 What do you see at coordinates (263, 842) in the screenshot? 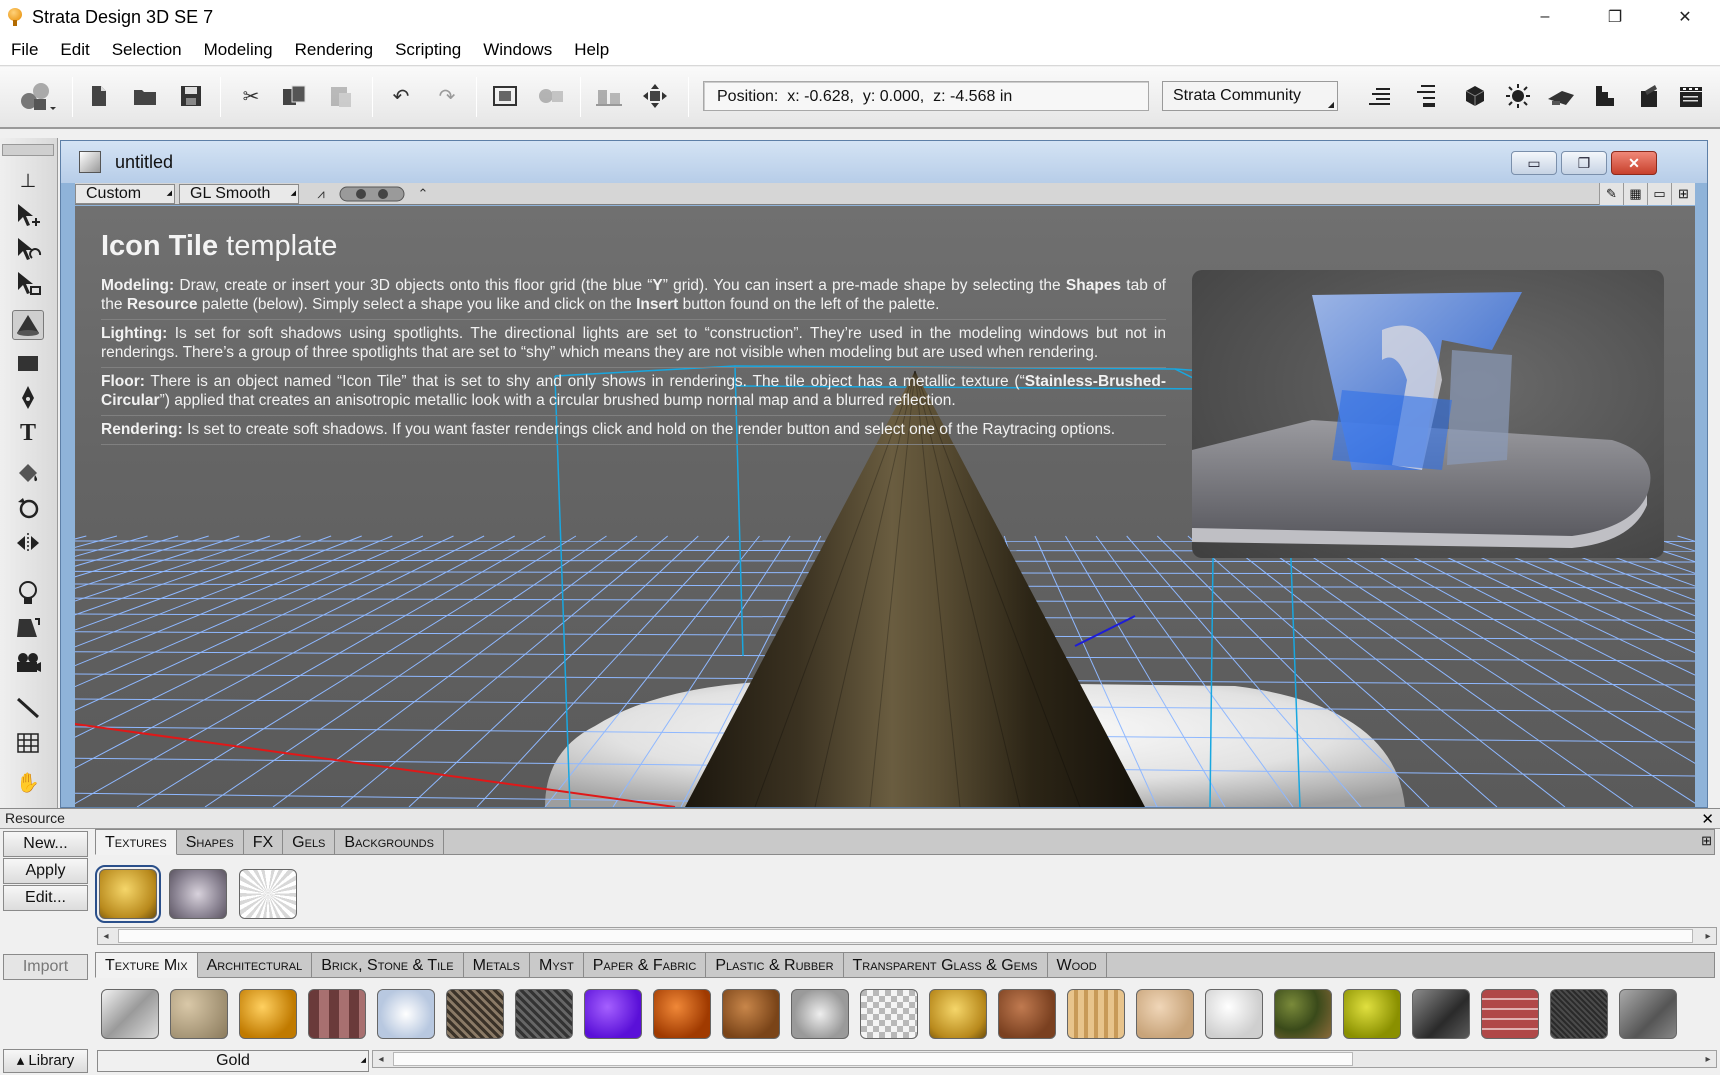
I see `tab-fx: FX` at bounding box center [263, 842].